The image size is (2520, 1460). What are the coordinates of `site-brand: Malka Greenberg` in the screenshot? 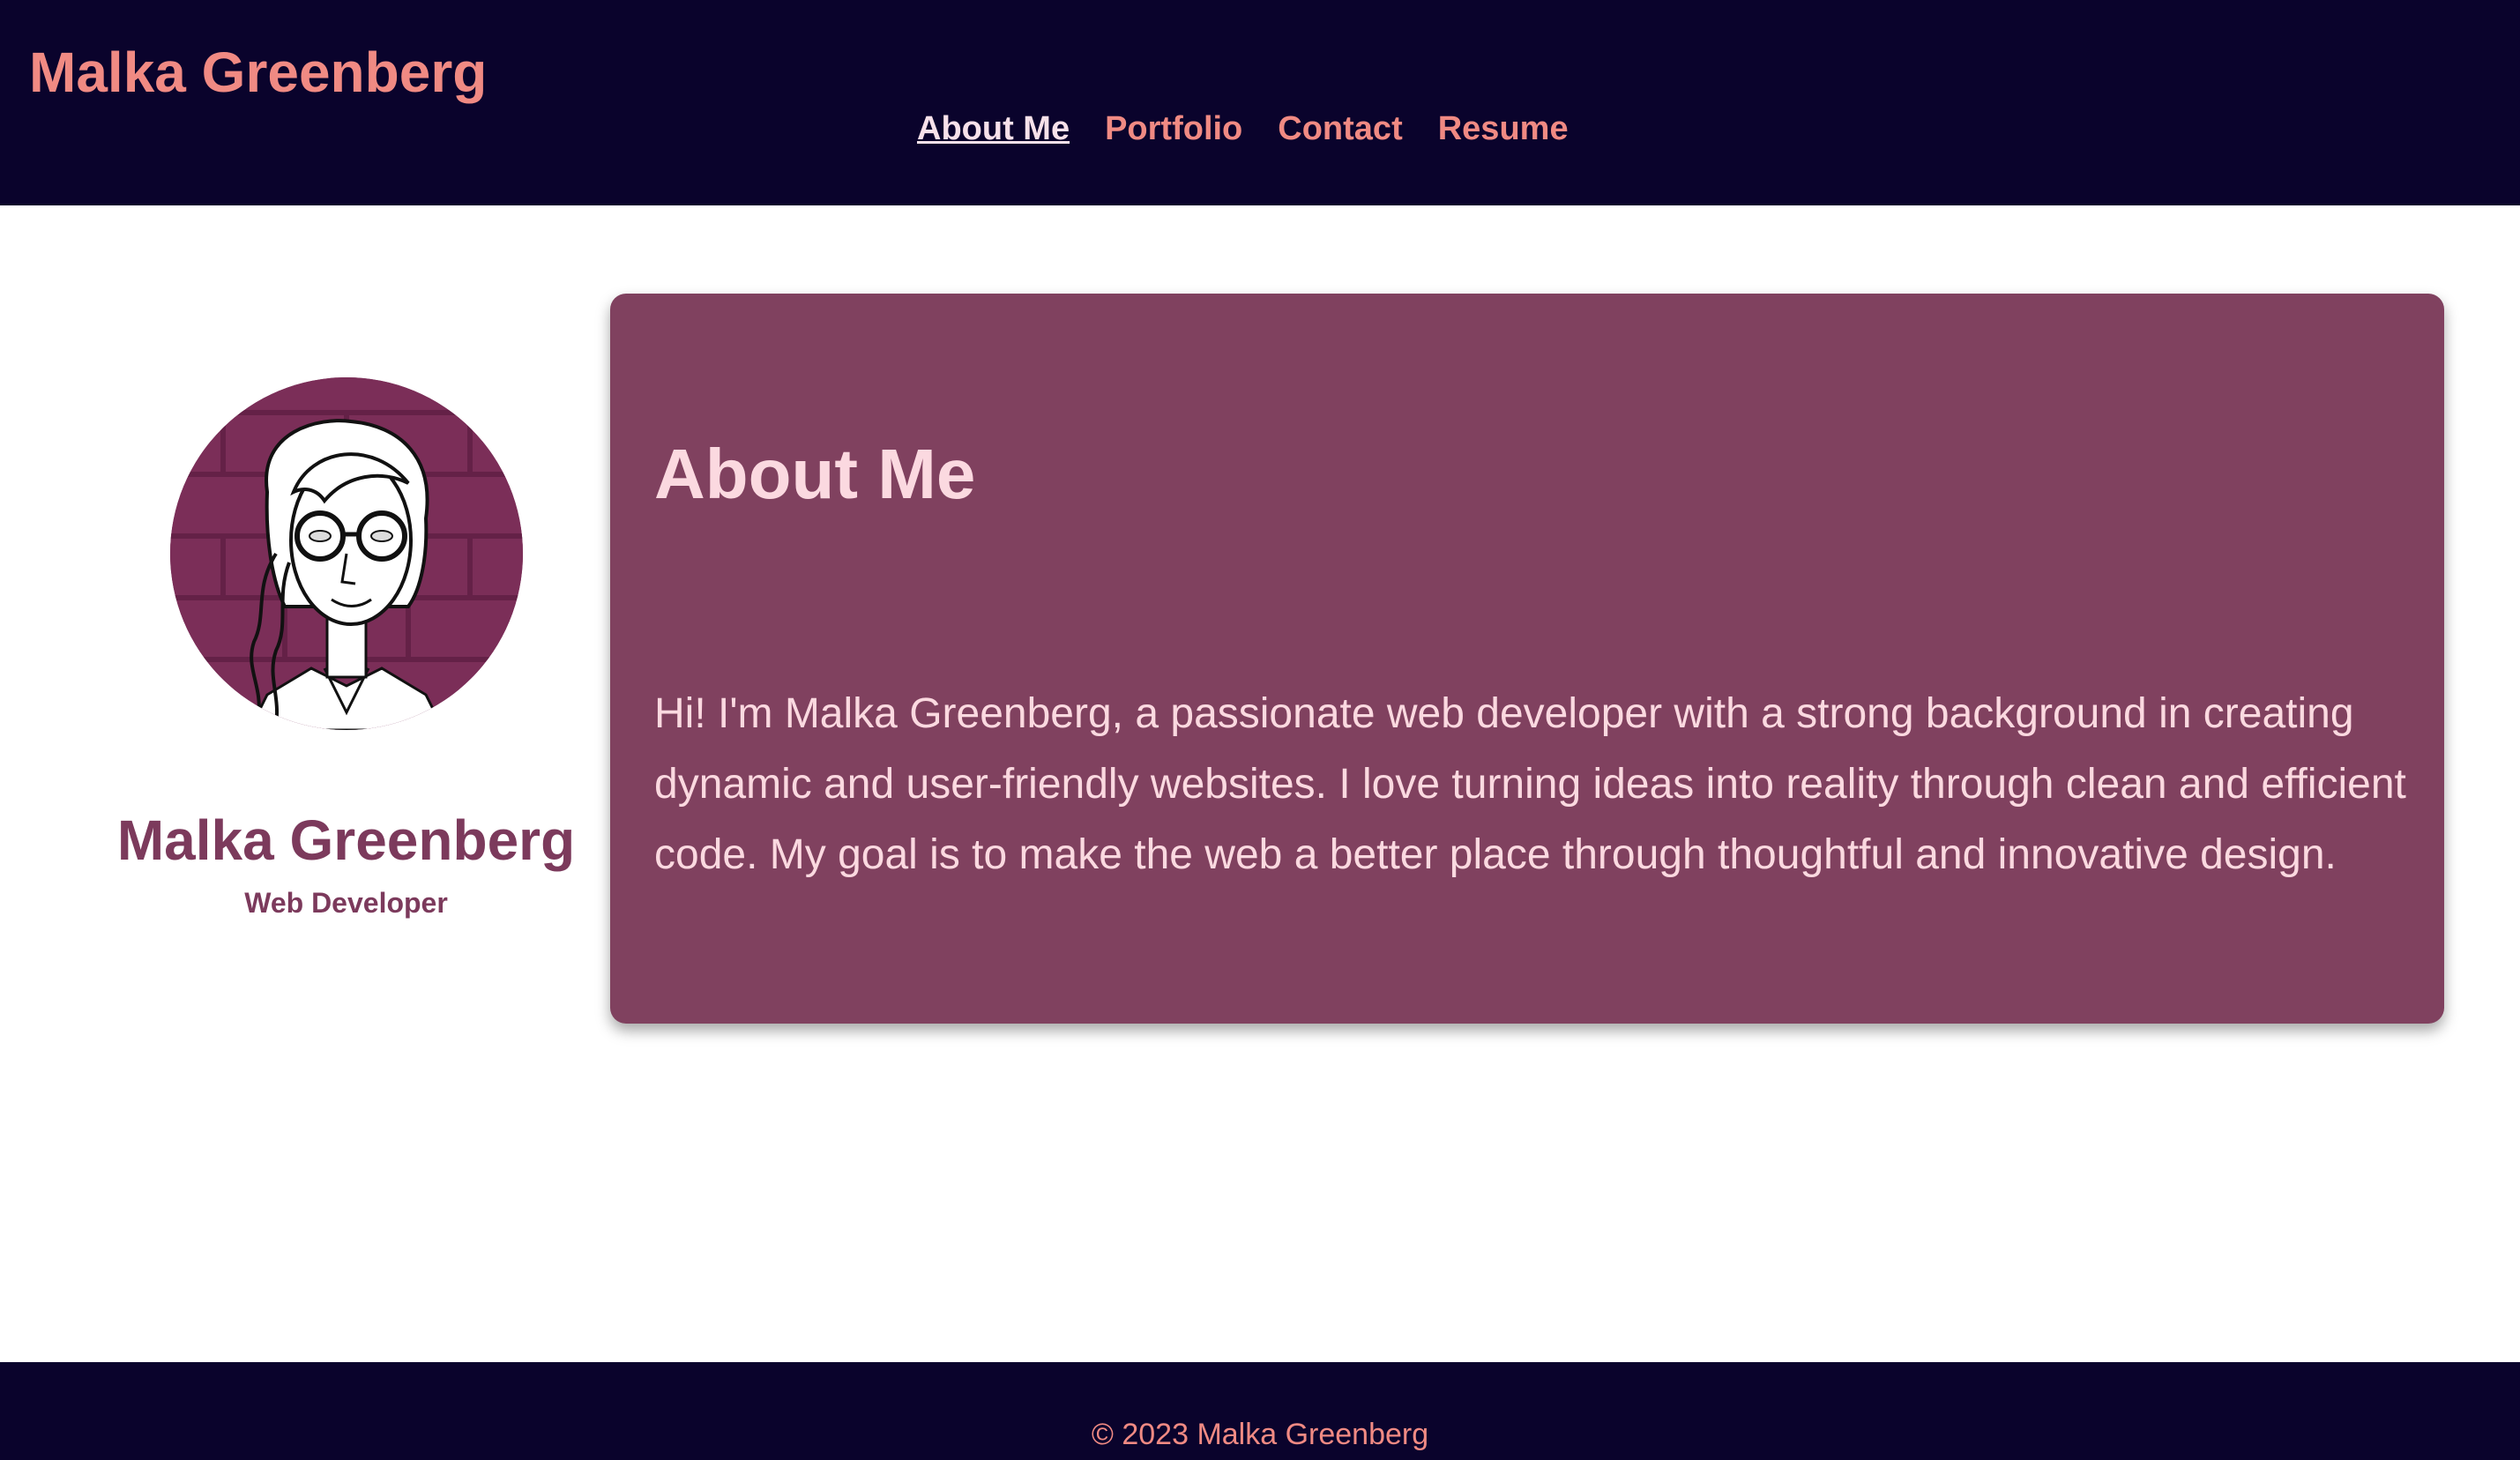 It's located at (258, 72).